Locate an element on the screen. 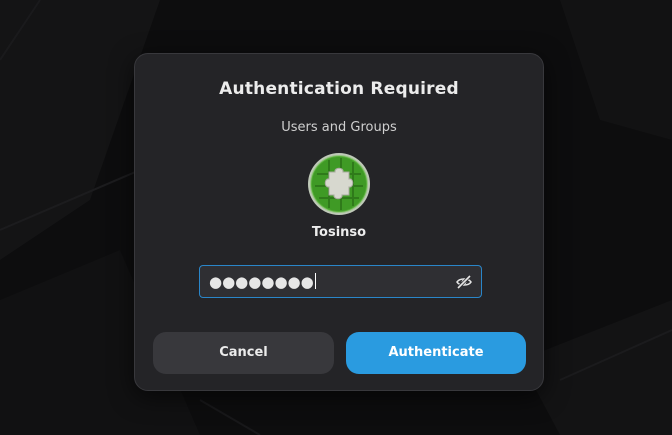 The image size is (672, 435). puzzle-piece-avatar-icon is located at coordinates (339, 184).